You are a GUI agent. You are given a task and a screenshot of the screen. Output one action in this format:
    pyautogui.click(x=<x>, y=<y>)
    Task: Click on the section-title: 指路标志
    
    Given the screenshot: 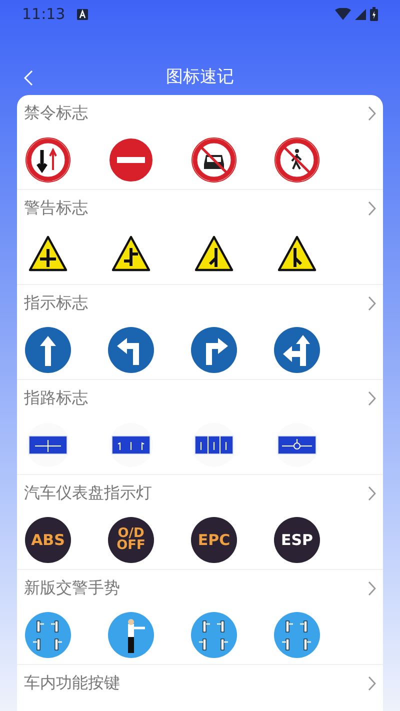 What is the action you would take?
    pyautogui.click(x=56, y=398)
    